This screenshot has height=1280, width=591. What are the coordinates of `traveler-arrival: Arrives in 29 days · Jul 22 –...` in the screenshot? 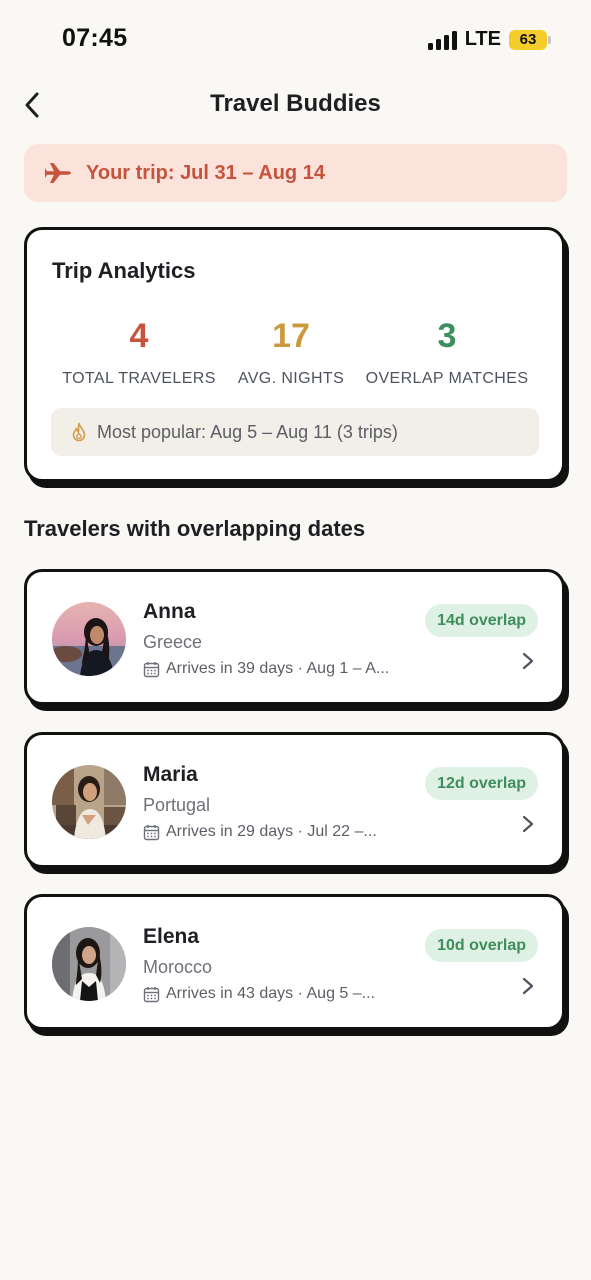 It's located at (260, 832).